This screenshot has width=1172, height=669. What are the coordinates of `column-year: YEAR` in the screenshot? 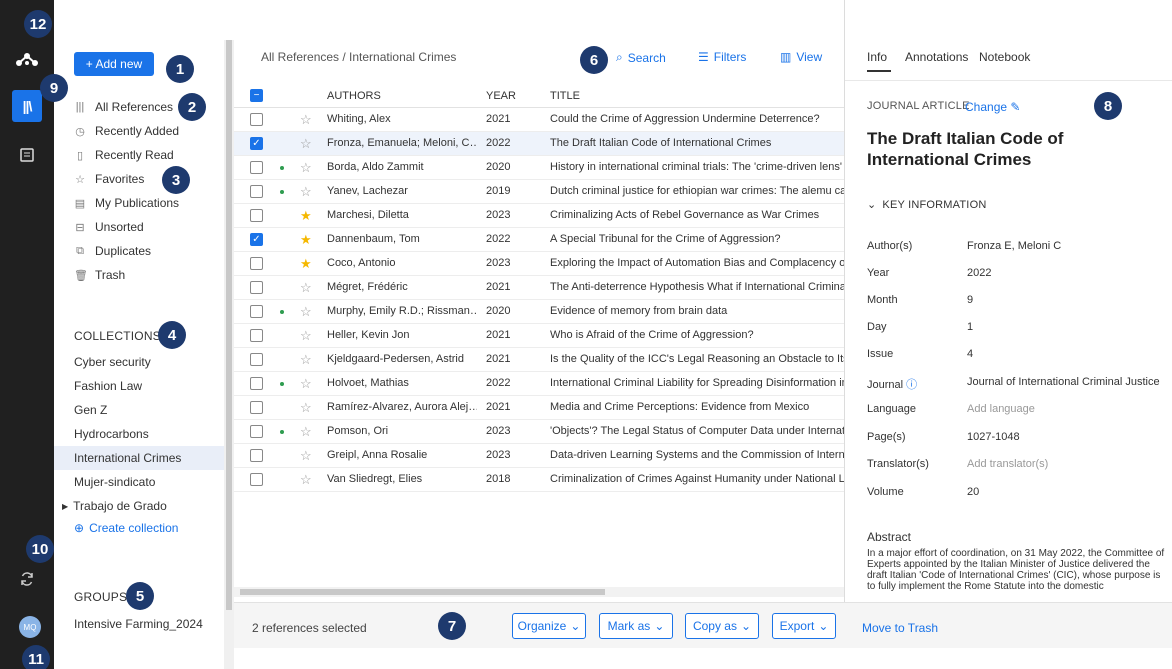 It's located at (501, 96).